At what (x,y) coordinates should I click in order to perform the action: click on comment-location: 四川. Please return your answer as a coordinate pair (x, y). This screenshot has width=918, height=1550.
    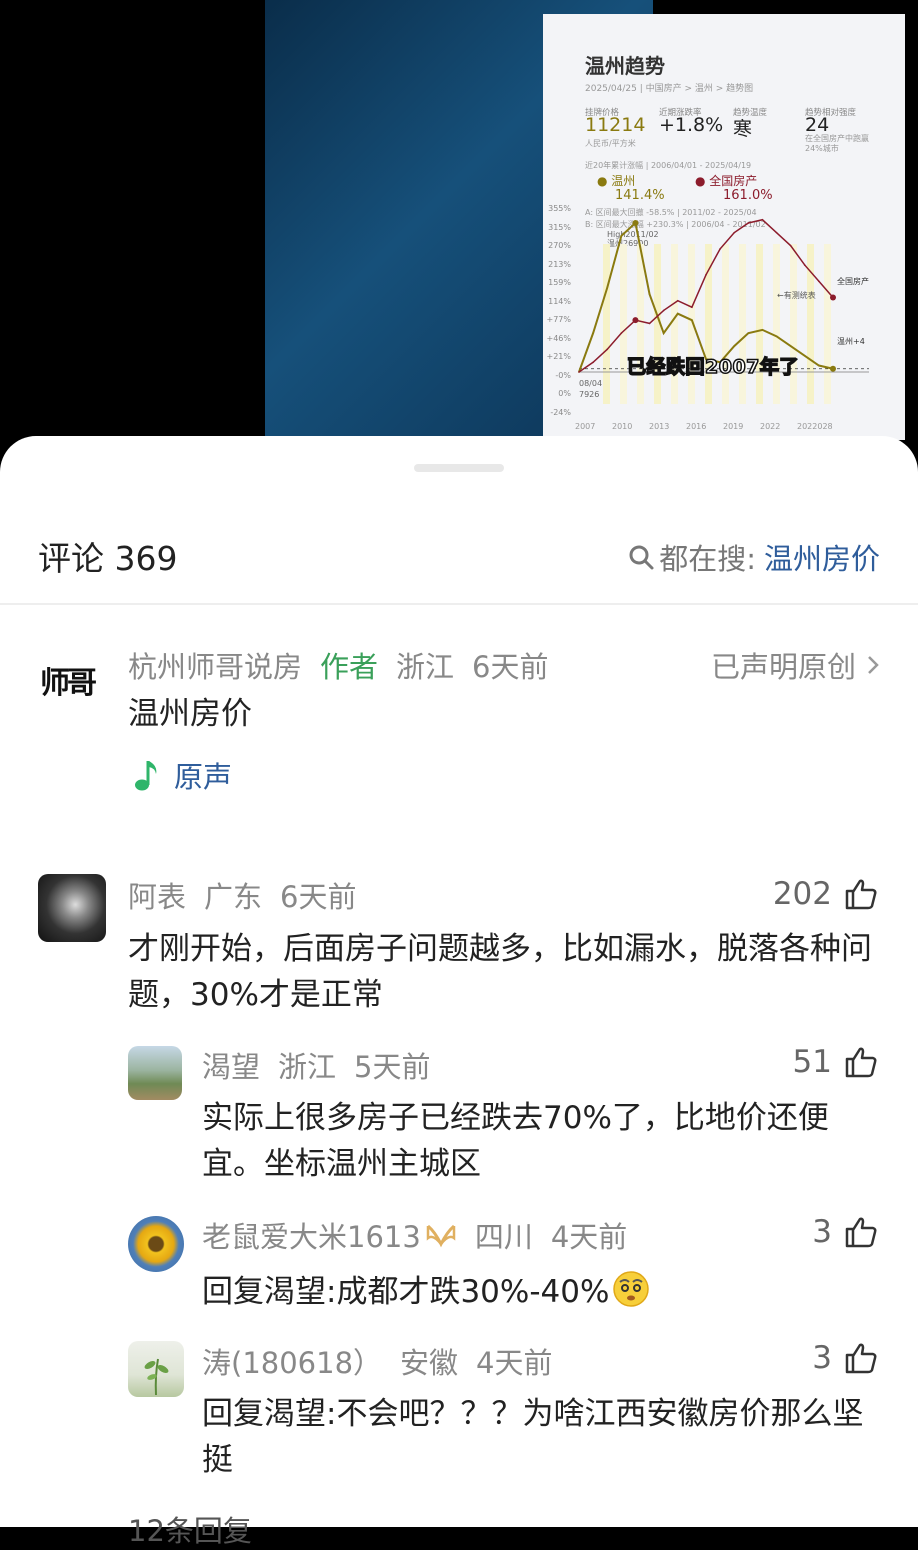
    Looking at the image, I should click on (503, 1237).